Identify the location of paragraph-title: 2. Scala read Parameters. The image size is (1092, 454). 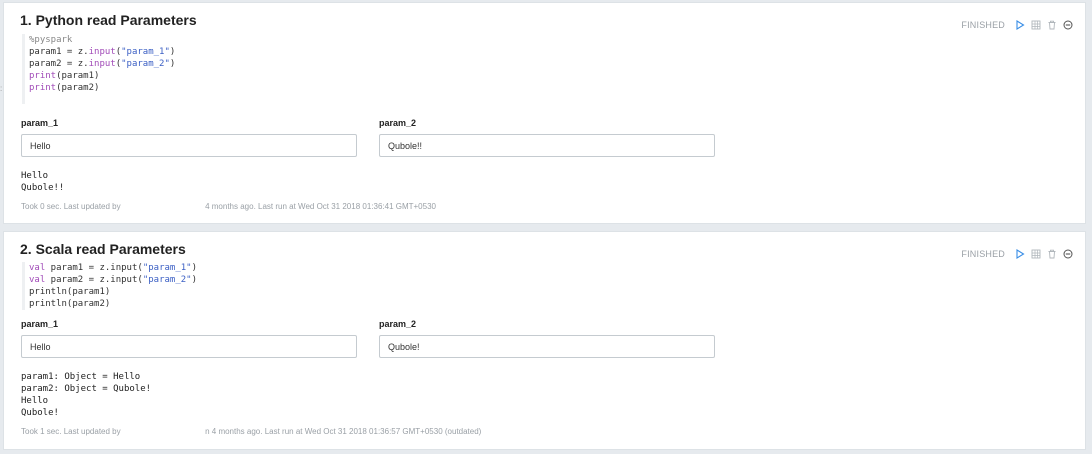
(103, 249).